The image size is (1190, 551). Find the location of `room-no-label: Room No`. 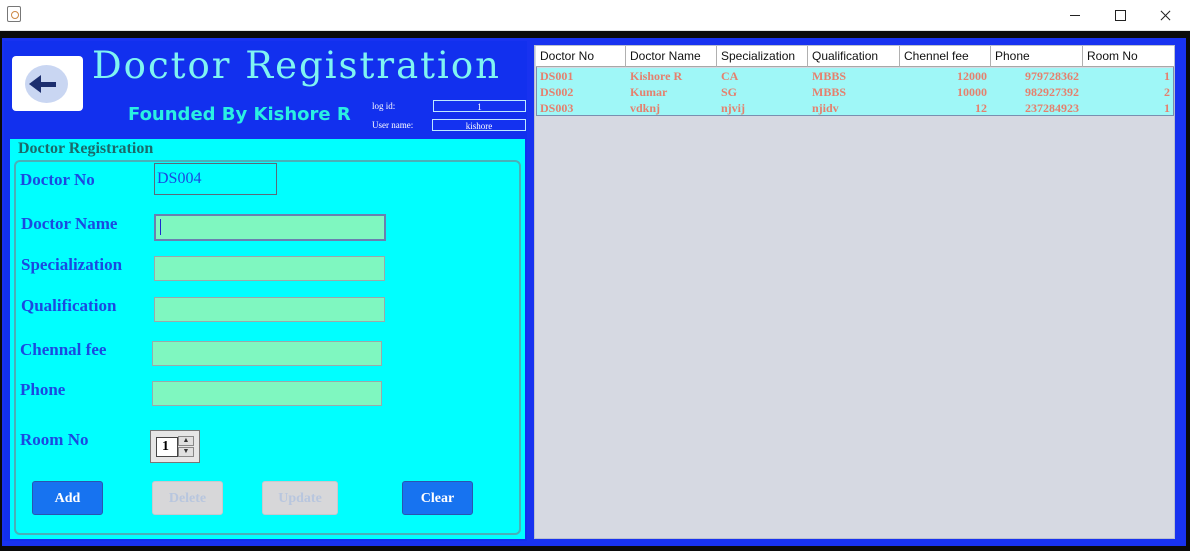

room-no-label: Room No is located at coordinates (54, 439).